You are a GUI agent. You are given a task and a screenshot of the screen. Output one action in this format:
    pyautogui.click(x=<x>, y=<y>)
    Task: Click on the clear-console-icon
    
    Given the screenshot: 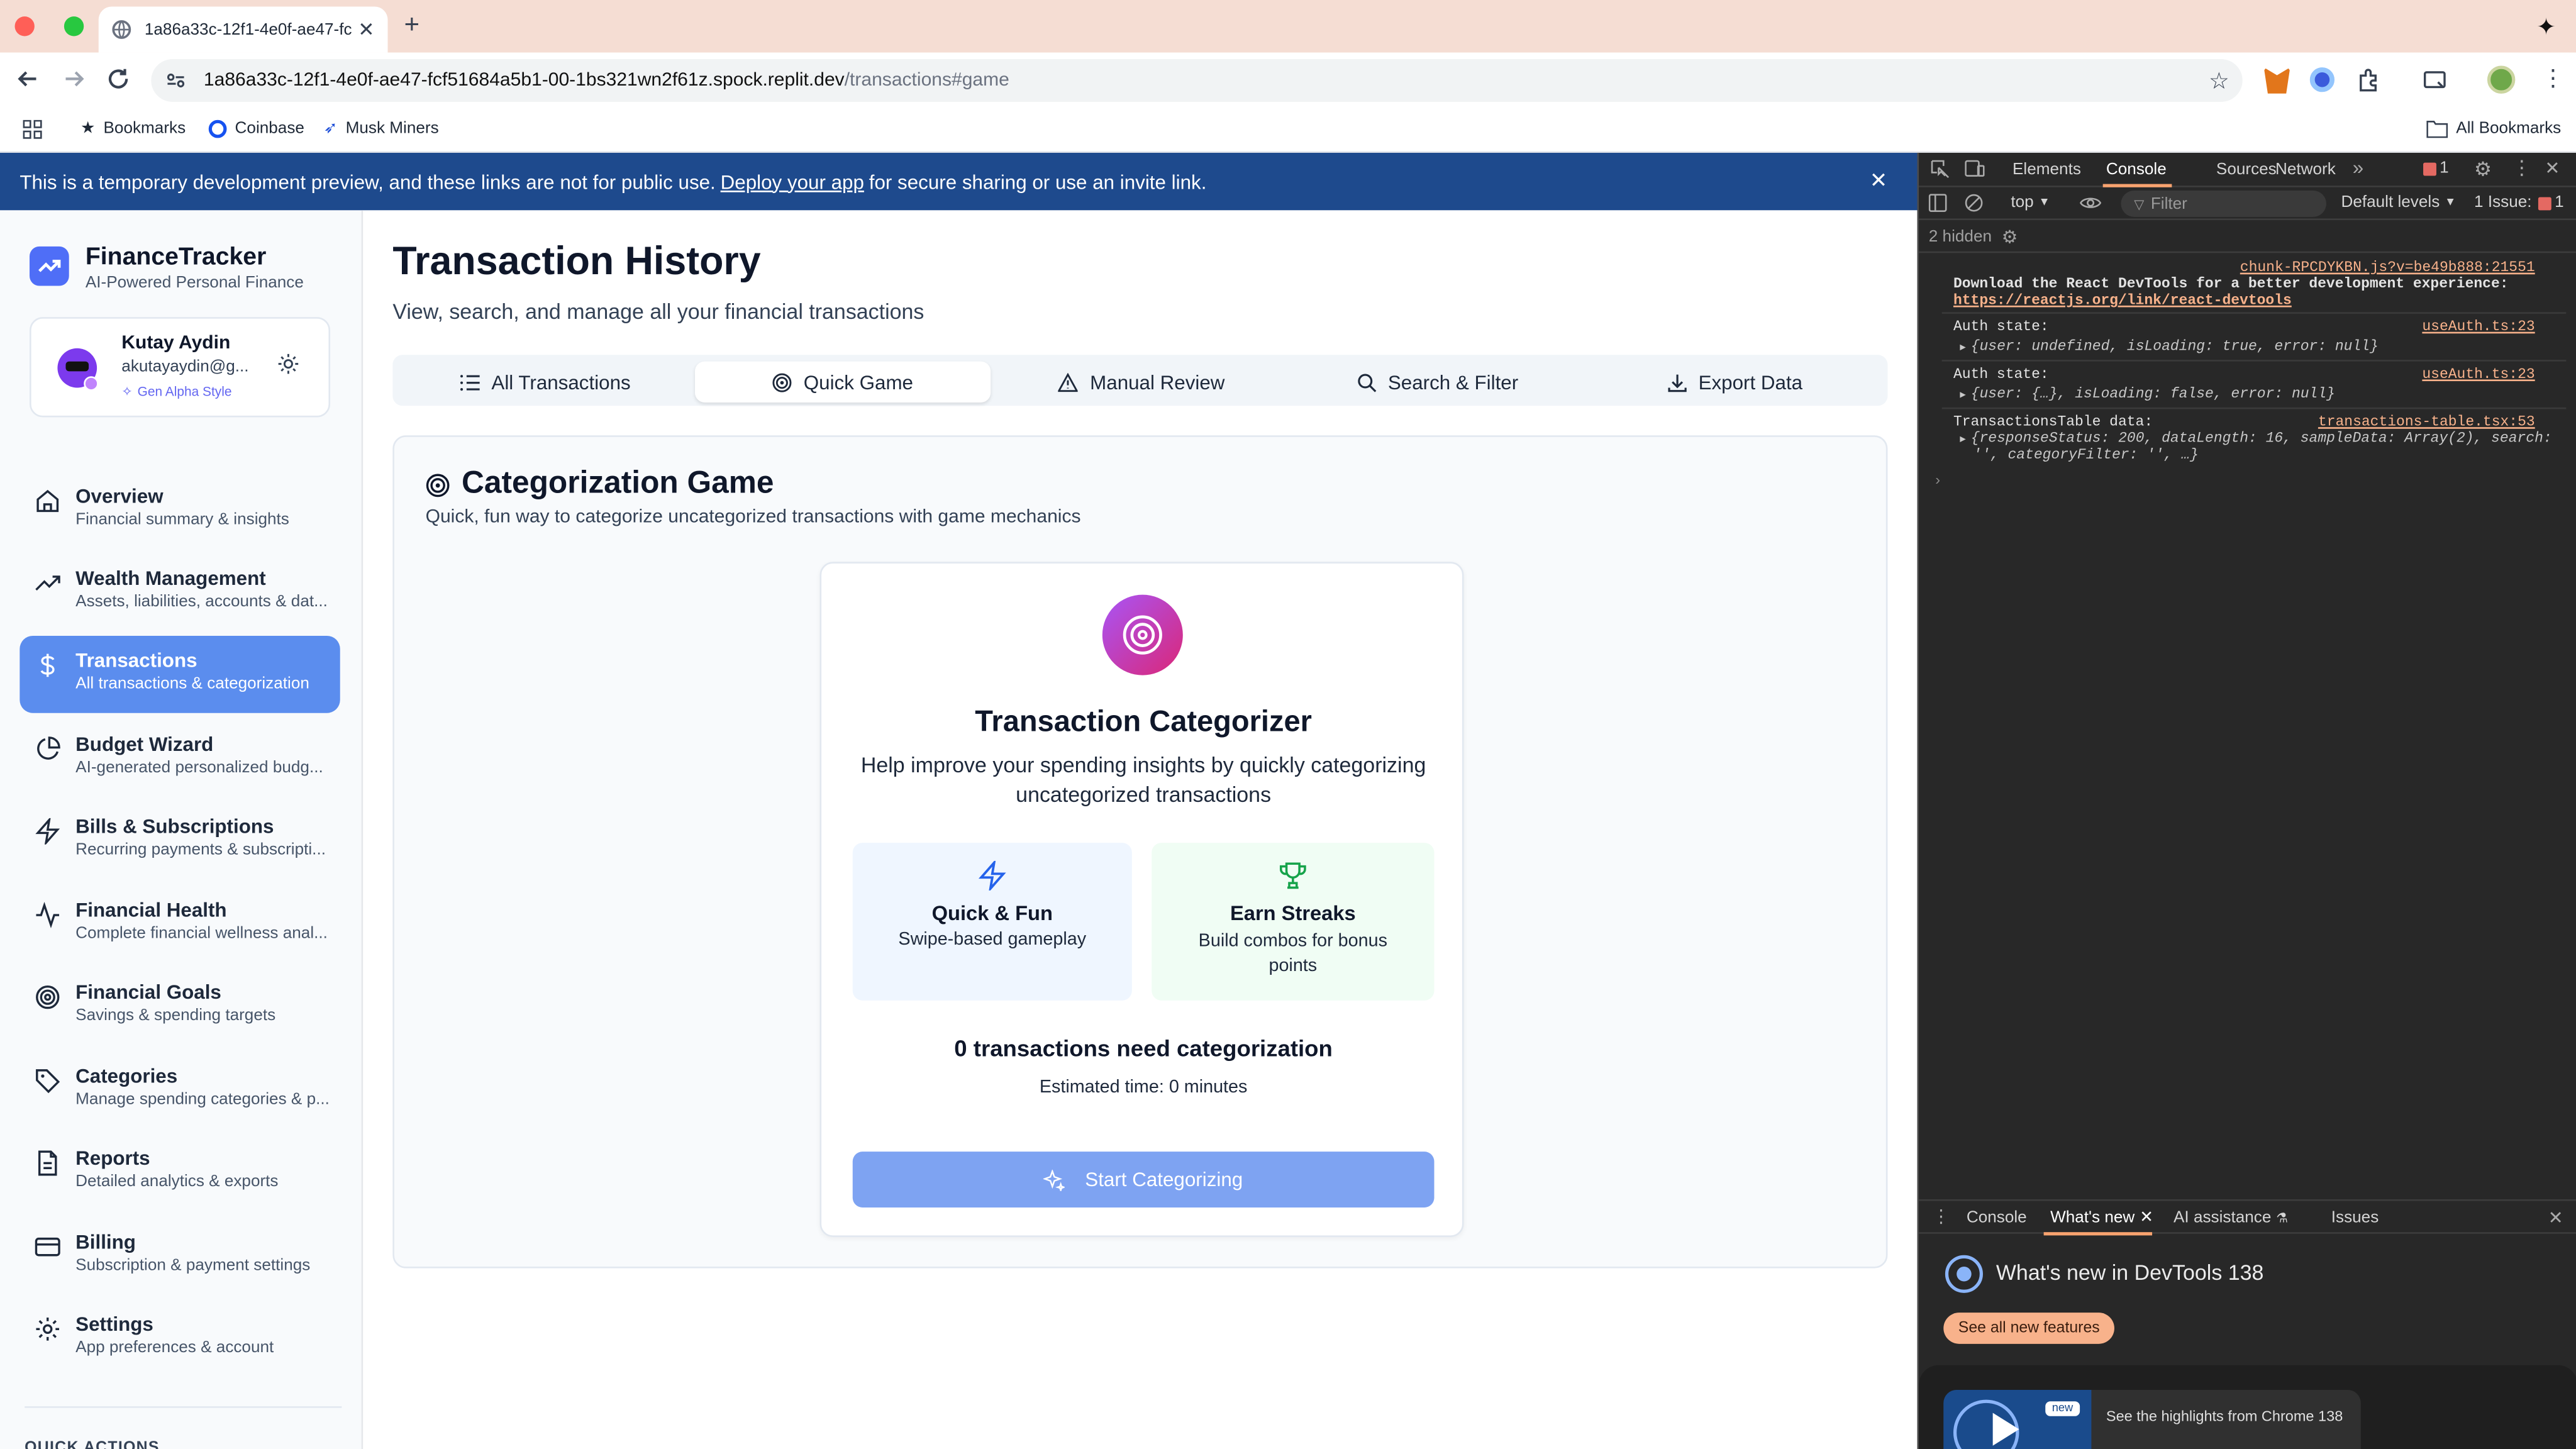 What is the action you would take?
    pyautogui.click(x=1974, y=203)
    